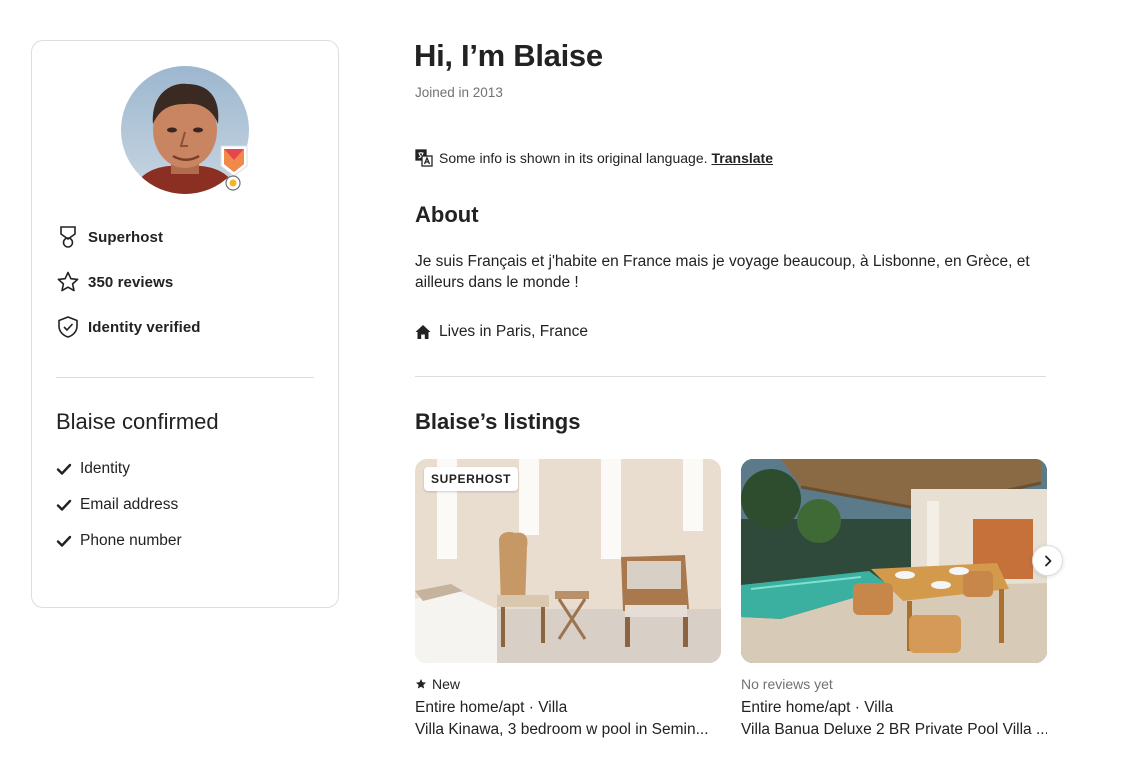 This screenshot has width=1130, height=767. I want to click on listing-photo, so click(894, 561).